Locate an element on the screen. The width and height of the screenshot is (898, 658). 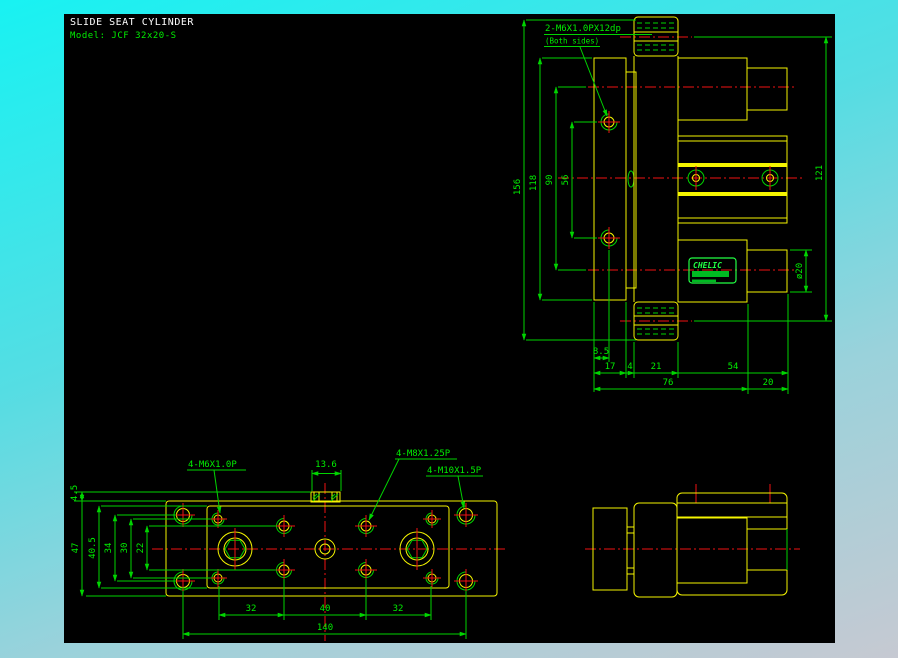
dim-30: 30 is located at coordinates (125, 548).